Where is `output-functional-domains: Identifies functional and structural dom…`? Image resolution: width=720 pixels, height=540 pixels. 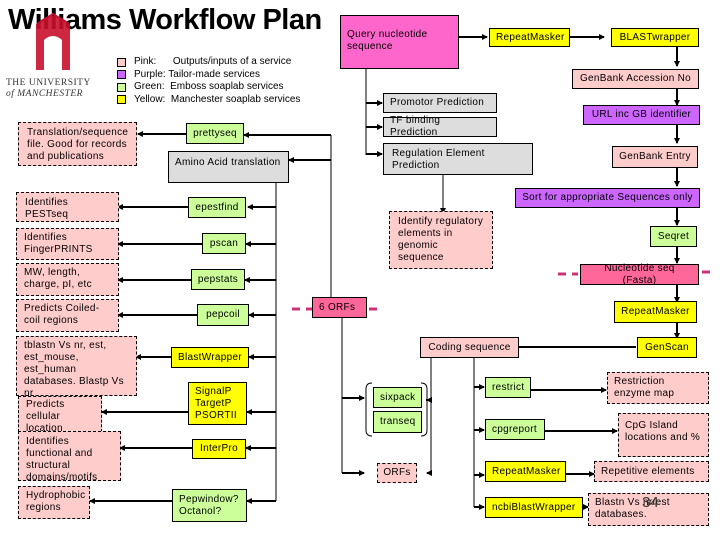
output-functional-domains: Identifies functional and structural dom… is located at coordinates (69, 457).